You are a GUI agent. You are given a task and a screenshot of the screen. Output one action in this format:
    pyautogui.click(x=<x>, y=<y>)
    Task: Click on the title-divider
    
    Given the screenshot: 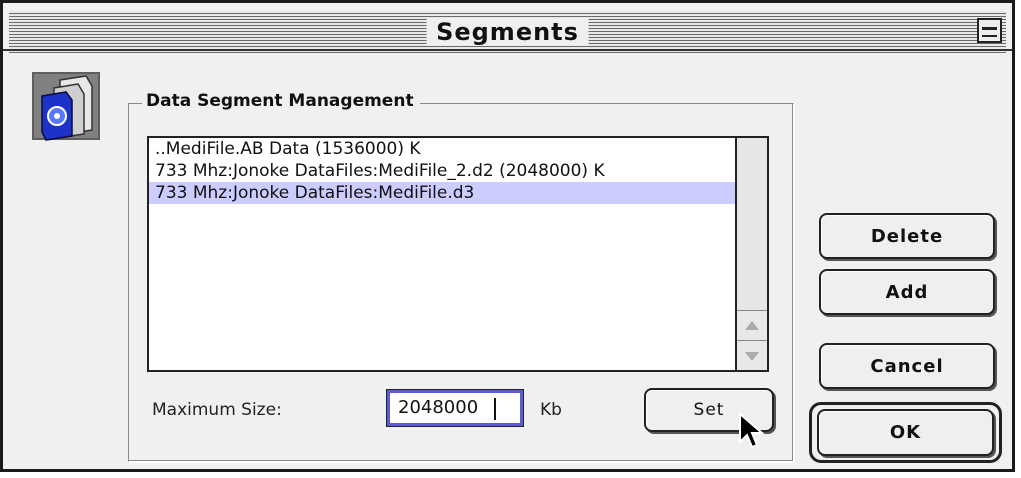 What is the action you would take?
    pyautogui.click(x=507, y=50)
    